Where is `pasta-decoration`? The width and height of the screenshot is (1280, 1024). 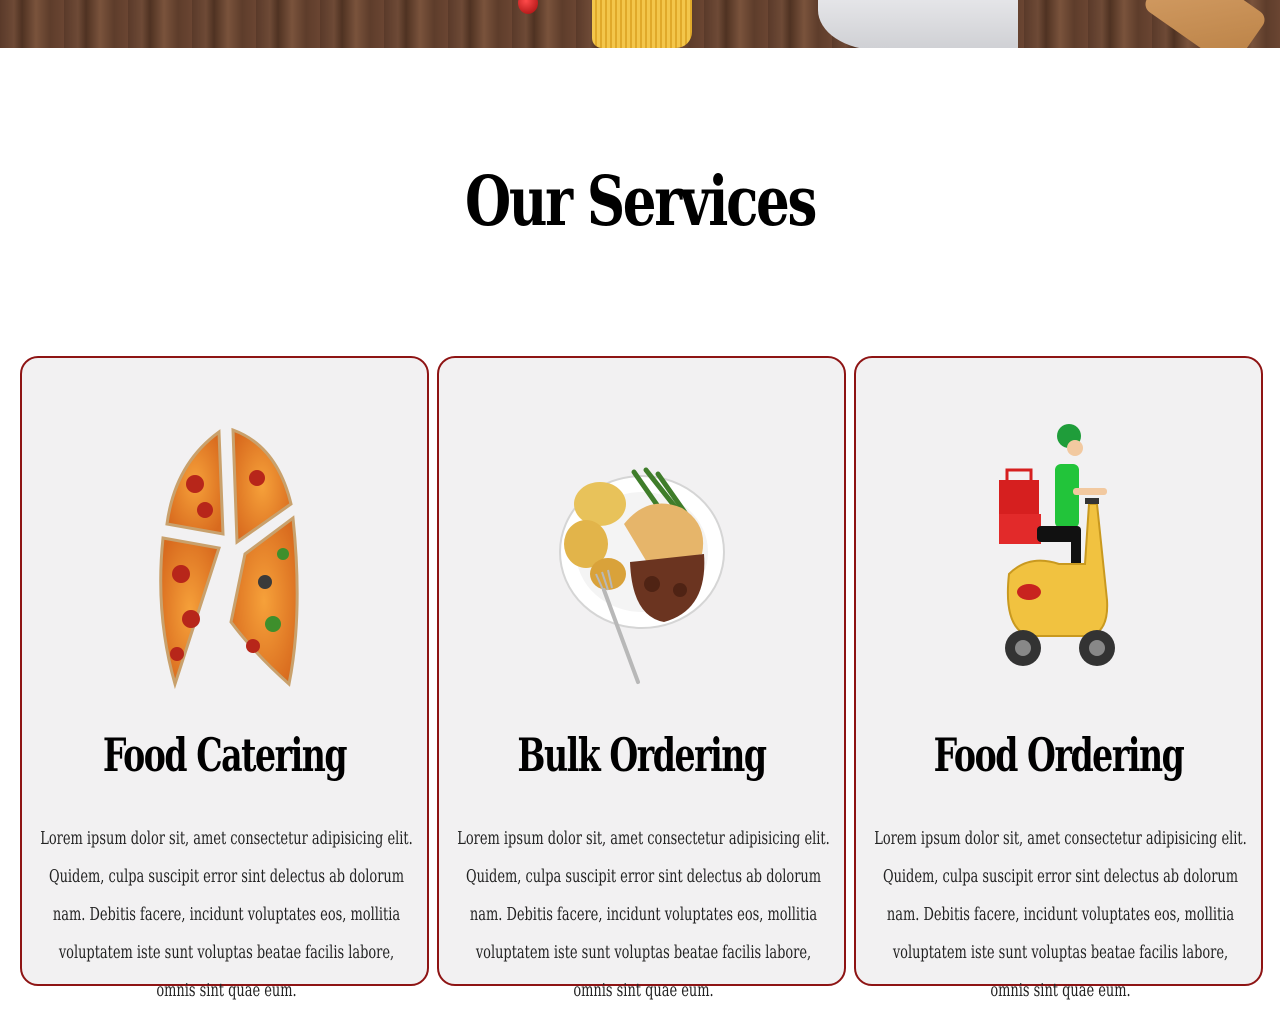 pasta-decoration is located at coordinates (642, 24).